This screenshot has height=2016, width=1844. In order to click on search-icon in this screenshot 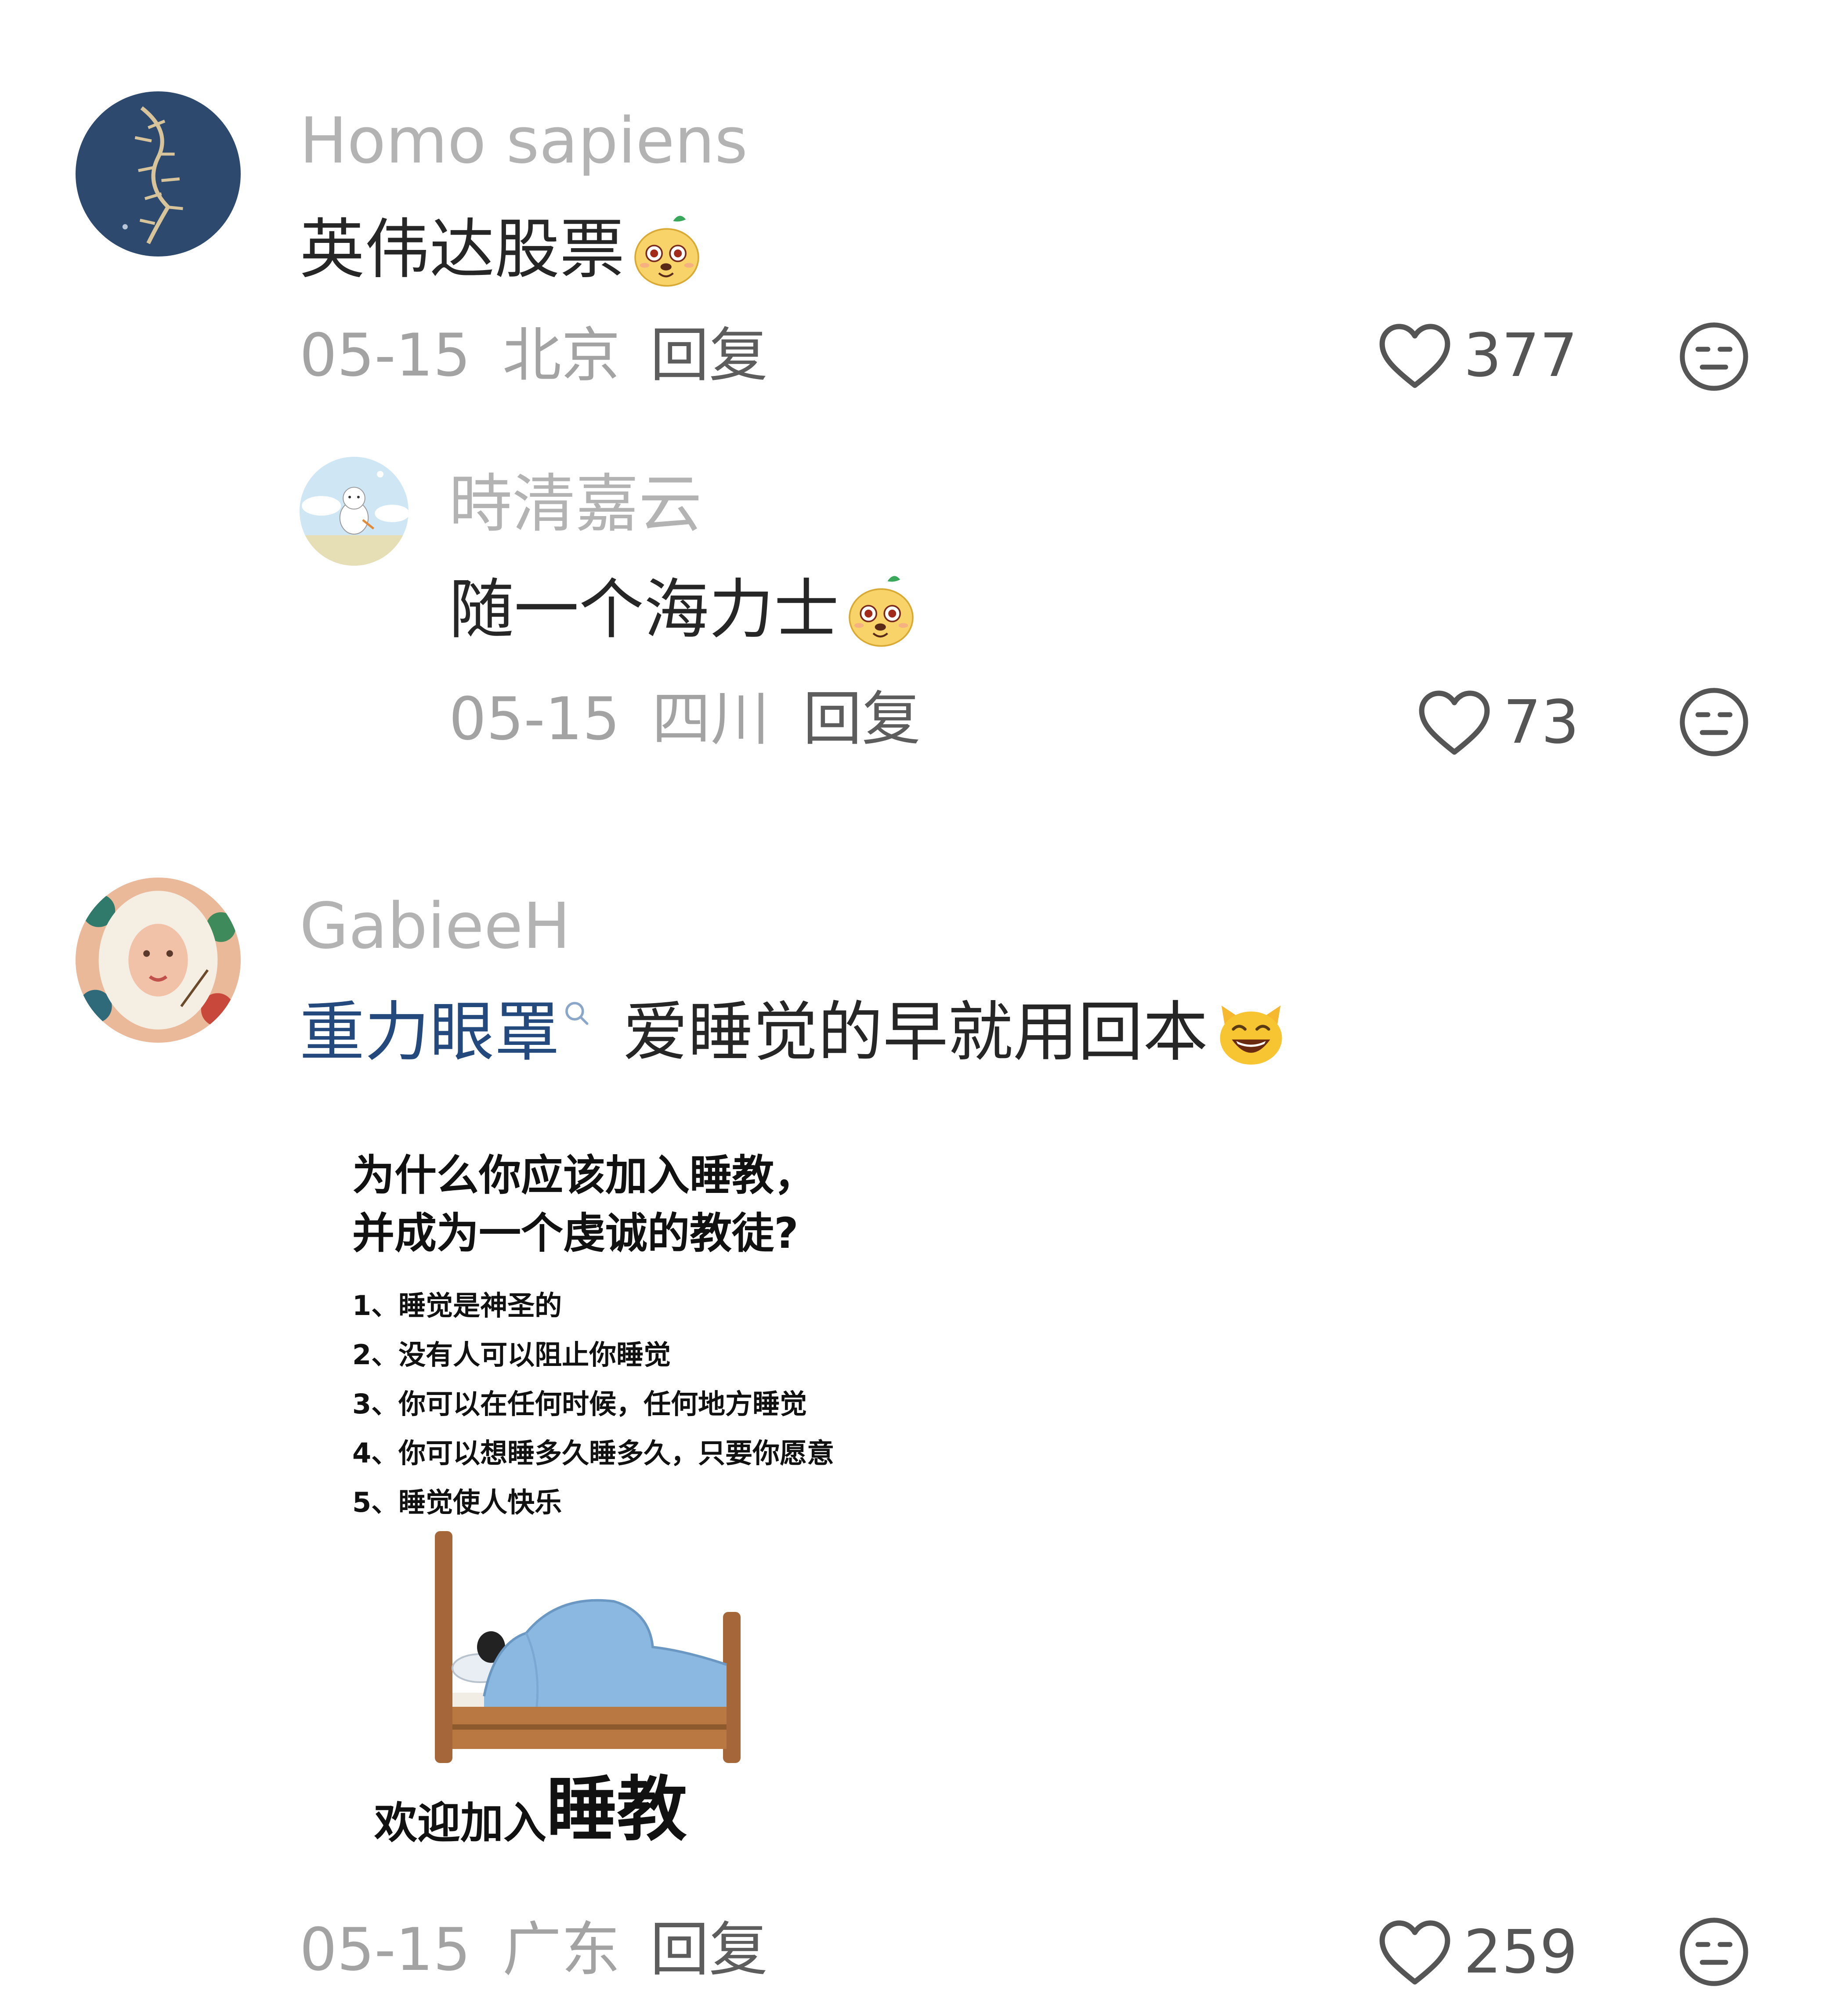, I will do `click(577, 1013)`.